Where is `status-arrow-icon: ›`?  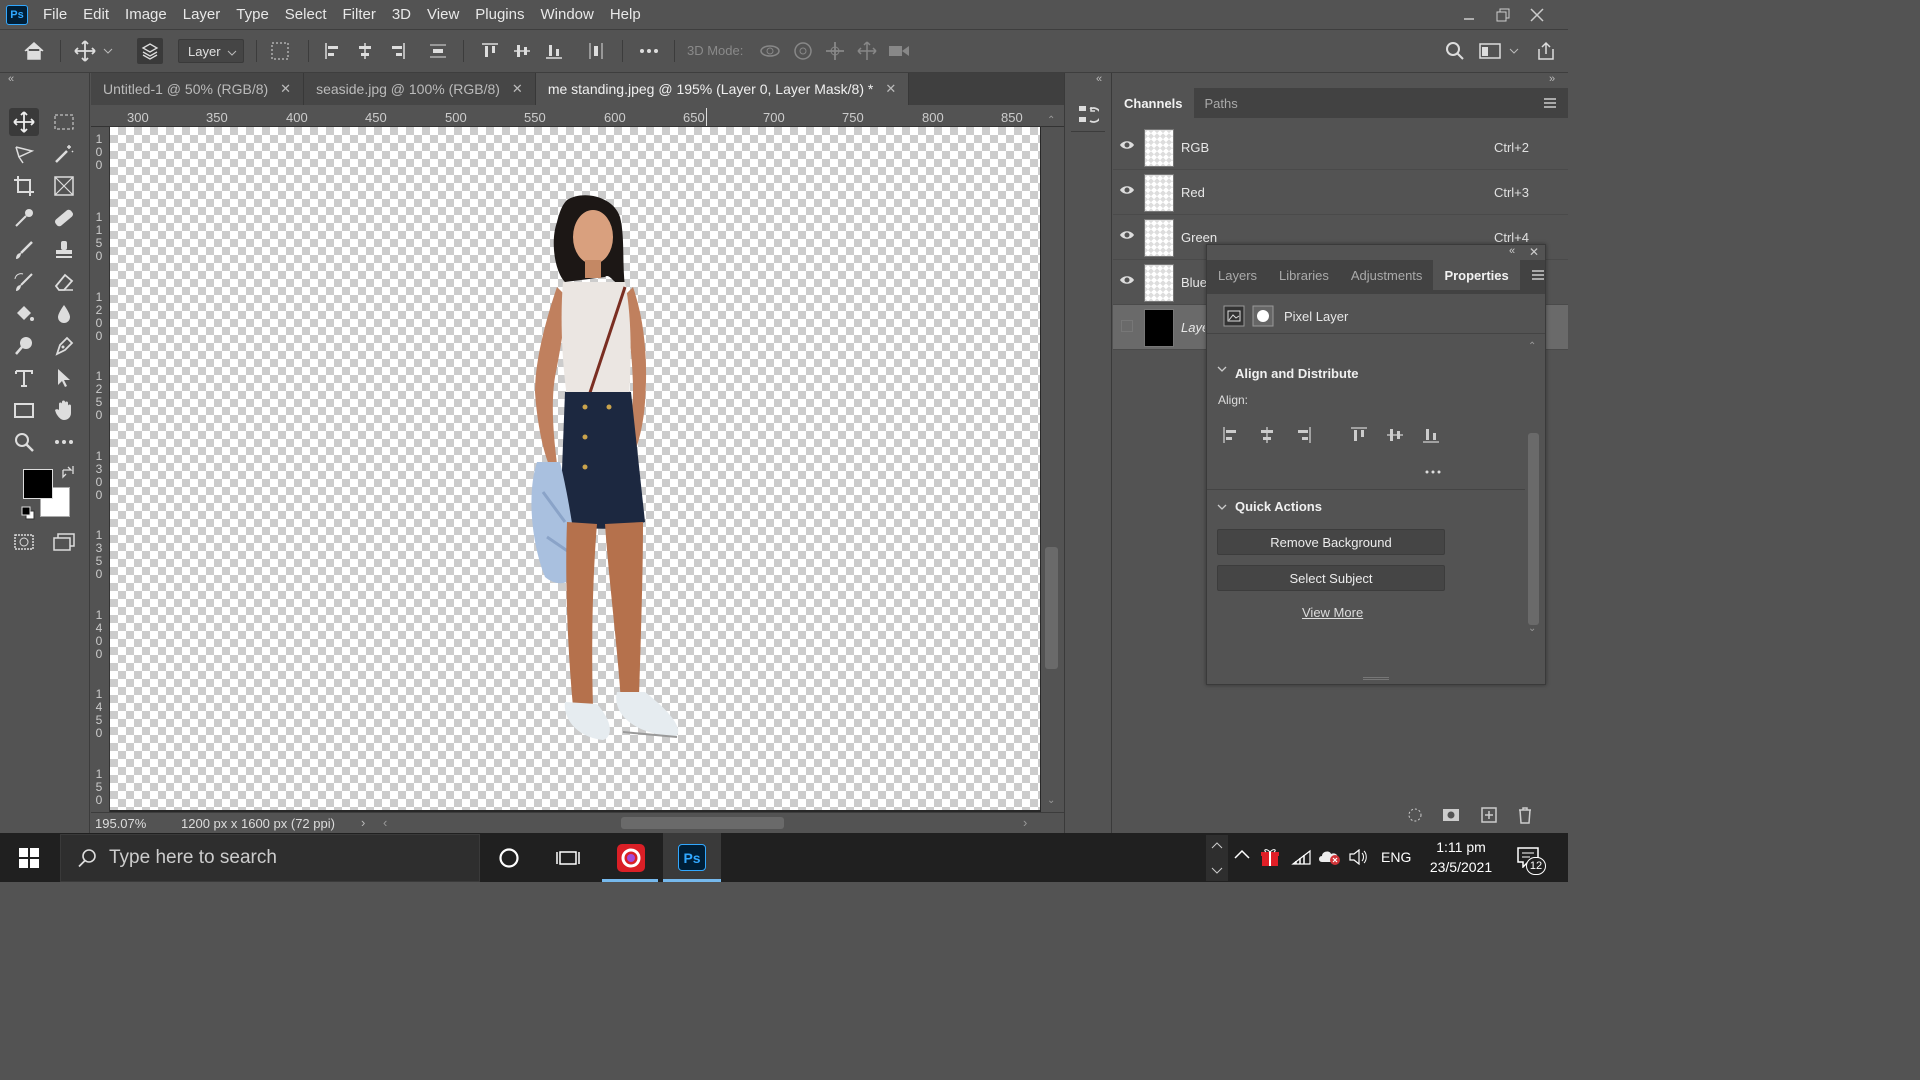
status-arrow-icon: › is located at coordinates (363, 822).